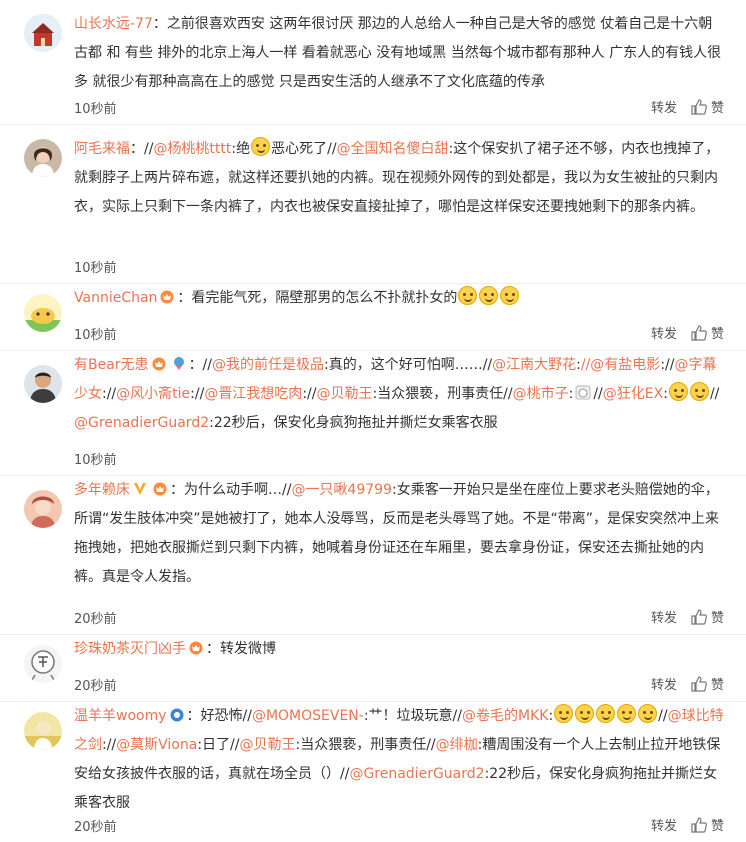 The height and width of the screenshot is (842, 746). I want to click on mention-link: @莫斯Viona, so click(156, 745).